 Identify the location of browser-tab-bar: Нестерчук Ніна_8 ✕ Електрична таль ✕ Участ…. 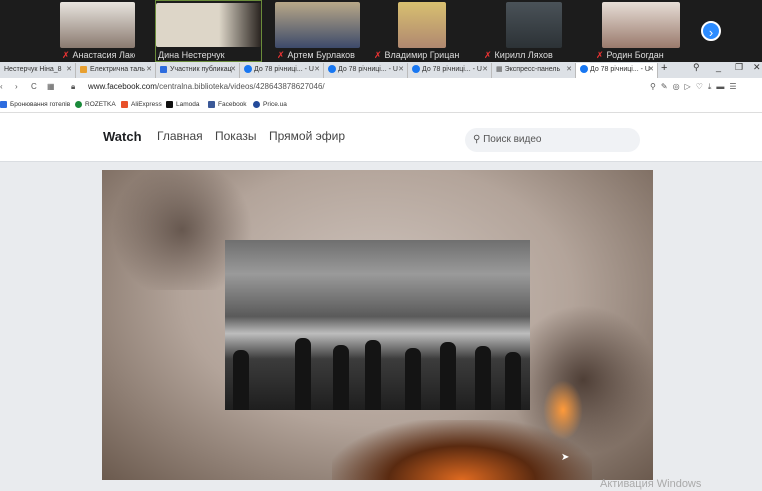
(381, 70).